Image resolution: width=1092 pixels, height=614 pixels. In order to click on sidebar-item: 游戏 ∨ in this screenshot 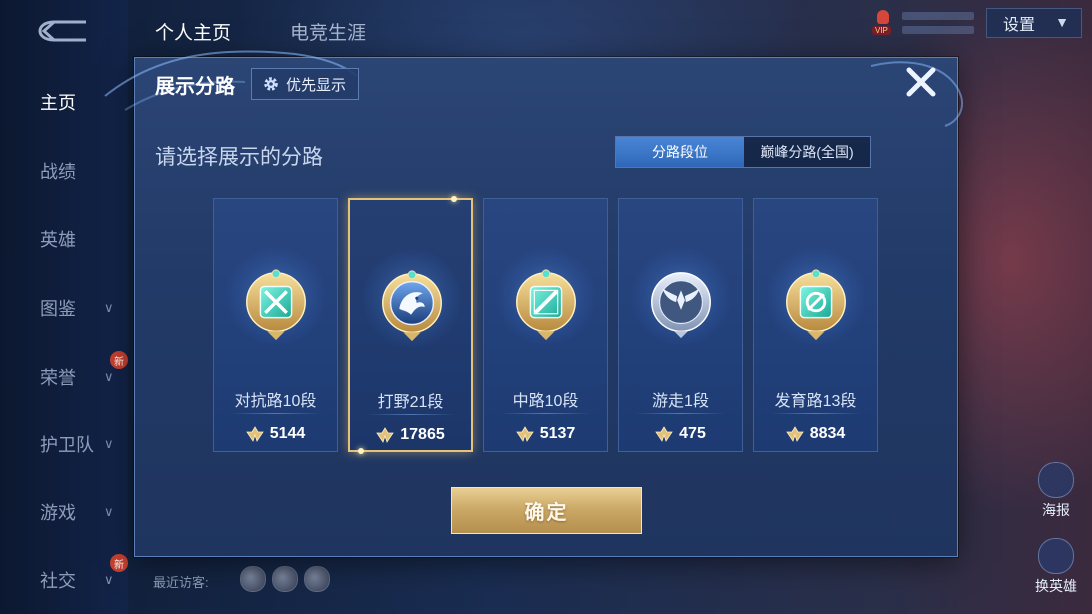, I will do `click(64, 512)`.